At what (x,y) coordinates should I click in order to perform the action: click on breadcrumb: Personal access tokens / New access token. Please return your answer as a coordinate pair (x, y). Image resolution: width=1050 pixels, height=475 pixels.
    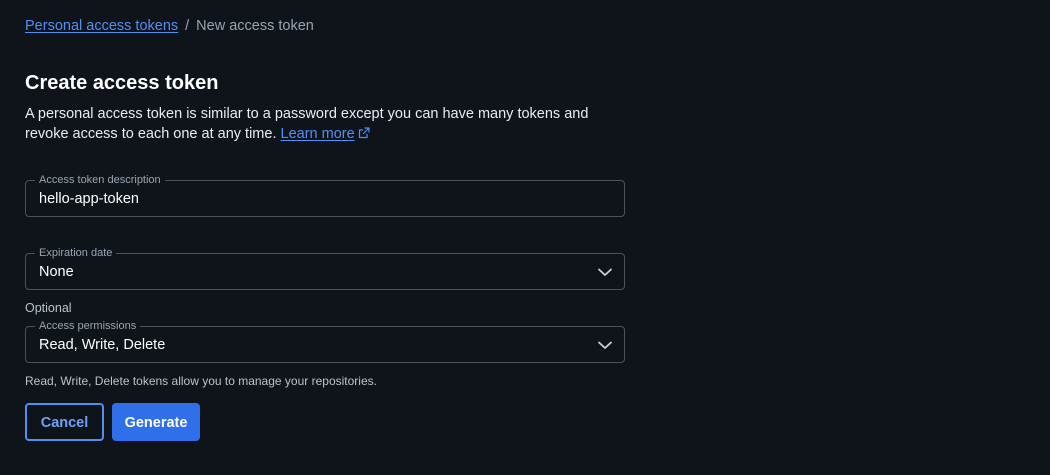
    Looking at the image, I should click on (169, 26).